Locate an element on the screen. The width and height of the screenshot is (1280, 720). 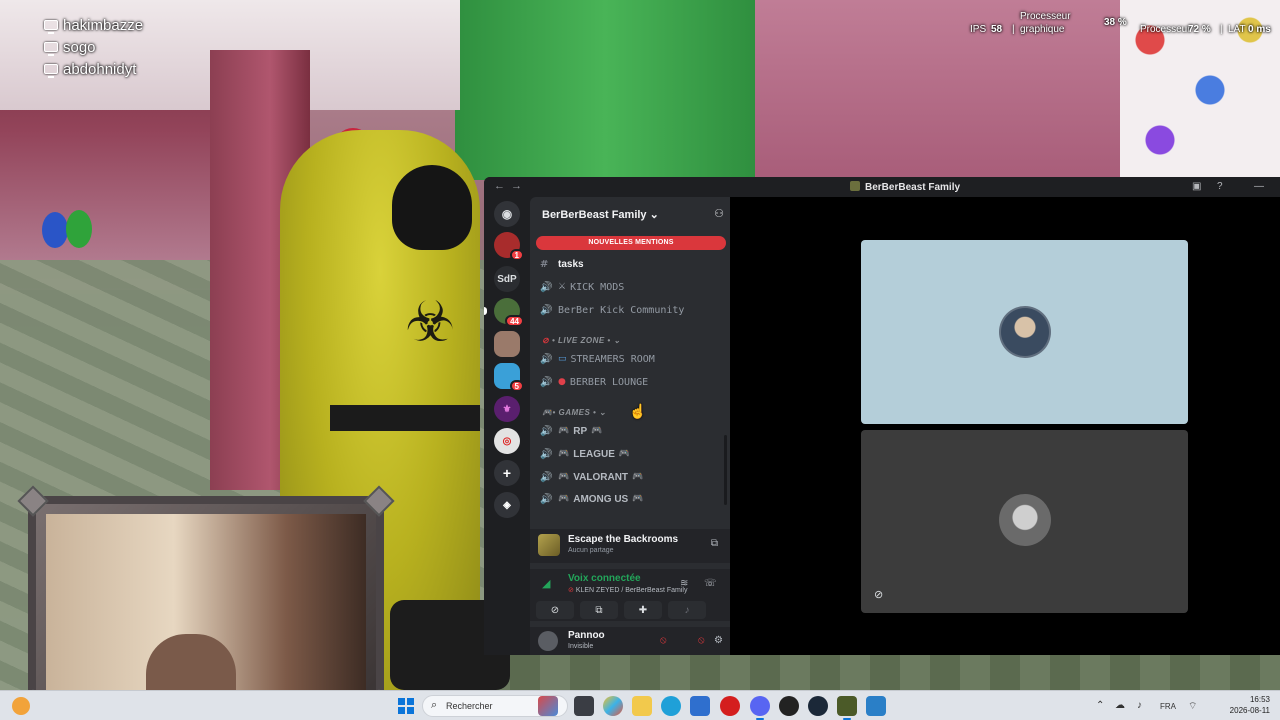
channel-label: KICK MODS is located at coordinates (597, 287).